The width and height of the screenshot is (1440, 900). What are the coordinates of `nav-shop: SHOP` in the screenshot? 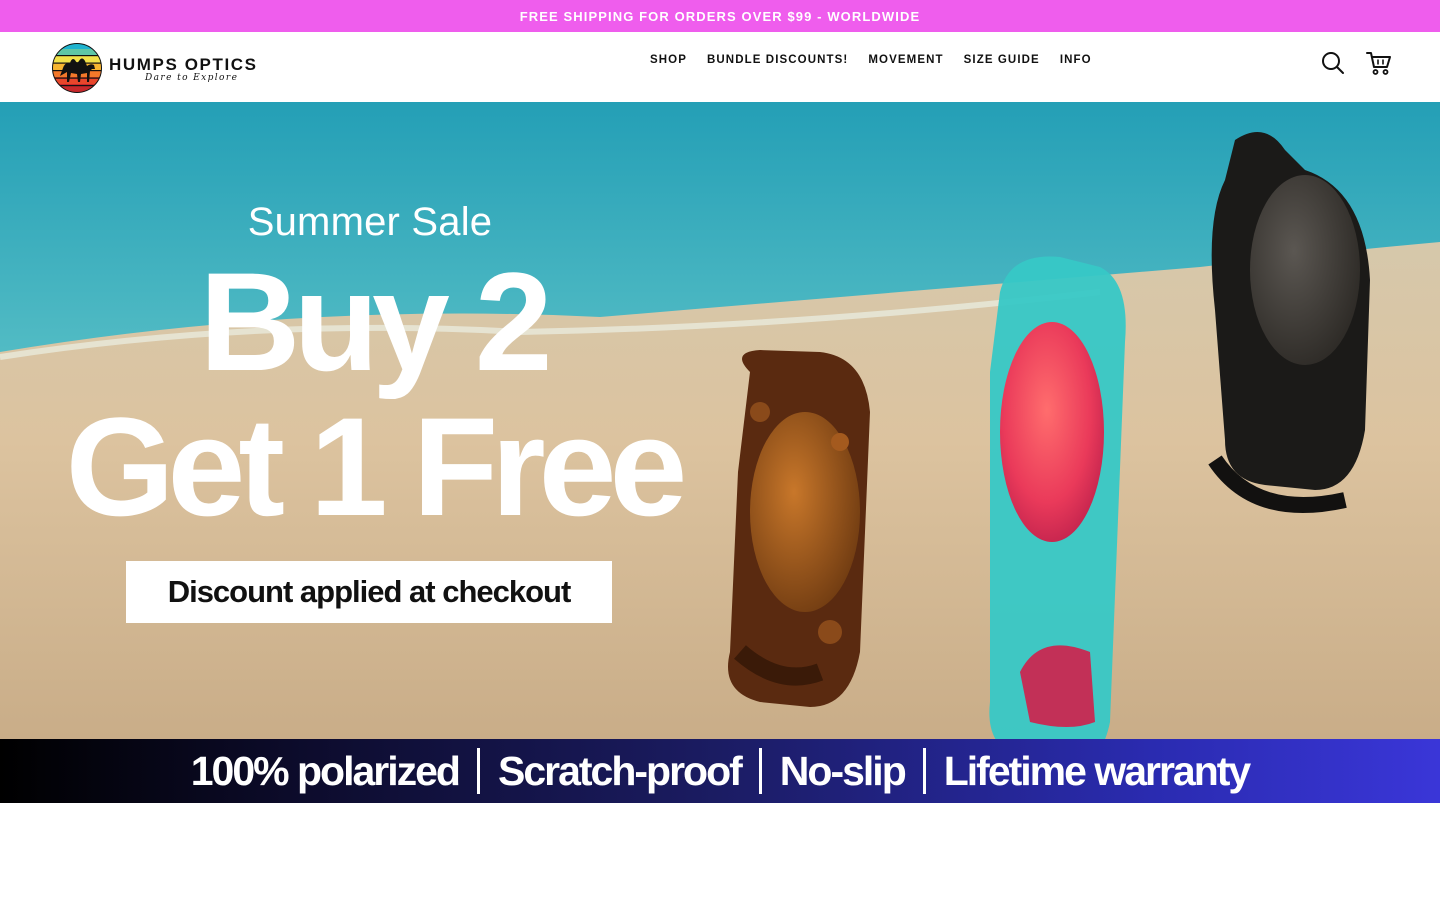 It's located at (668, 60).